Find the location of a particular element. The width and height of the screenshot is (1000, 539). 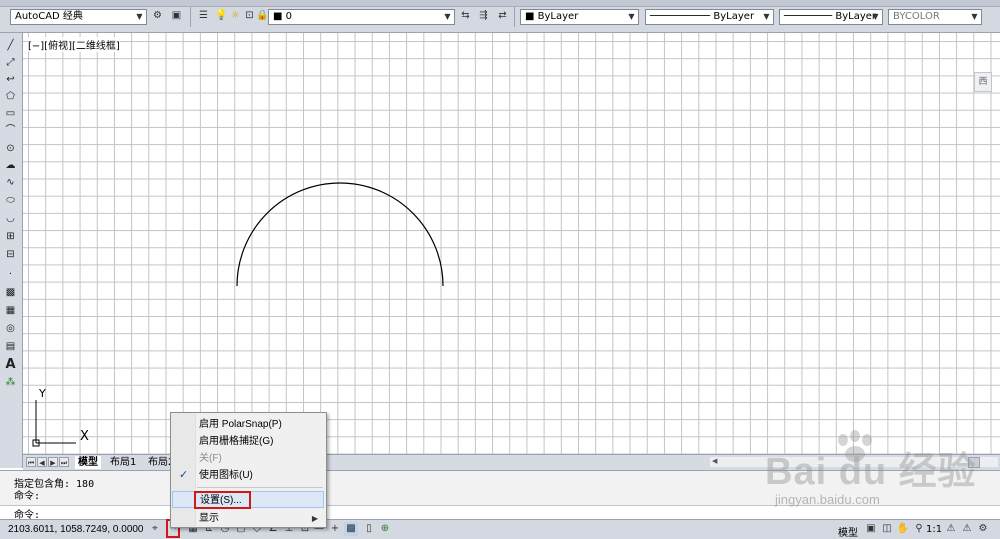

highlight-box-settings is located at coordinates (222, 500).